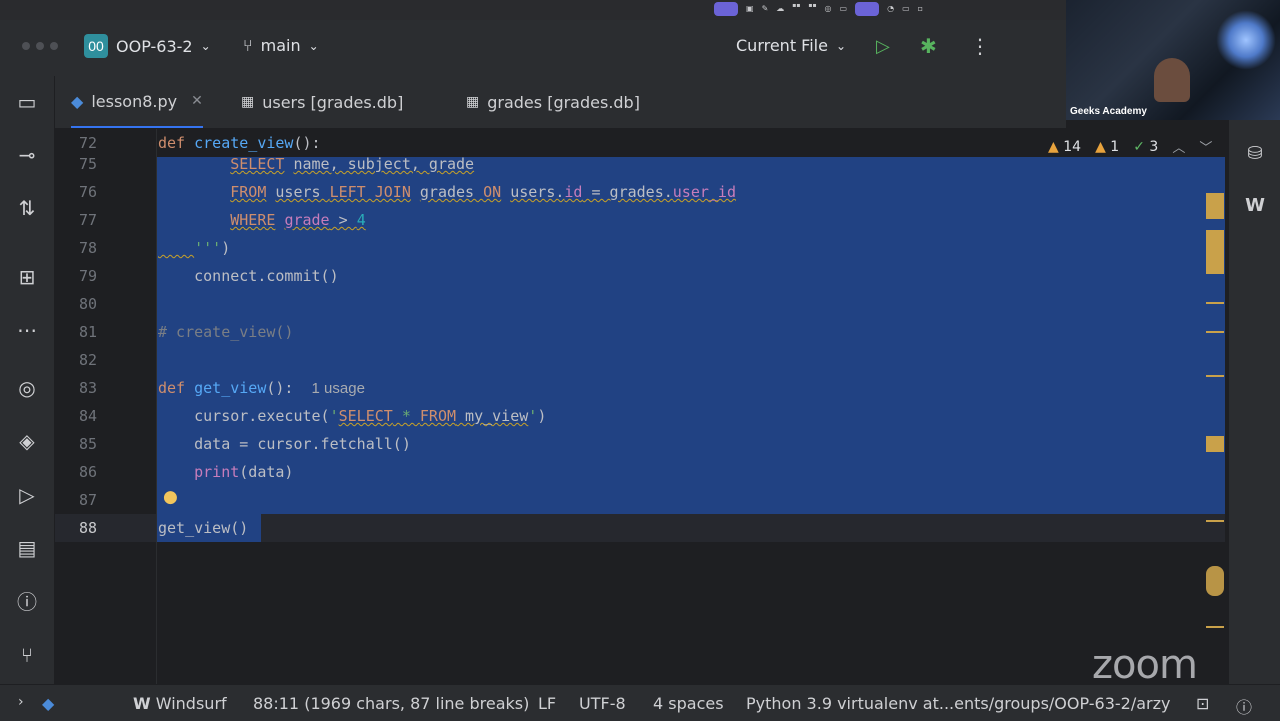 Image resolution: width=1280 pixels, height=721 pixels. I want to click on branch-icon: ⑂, so click(248, 45).